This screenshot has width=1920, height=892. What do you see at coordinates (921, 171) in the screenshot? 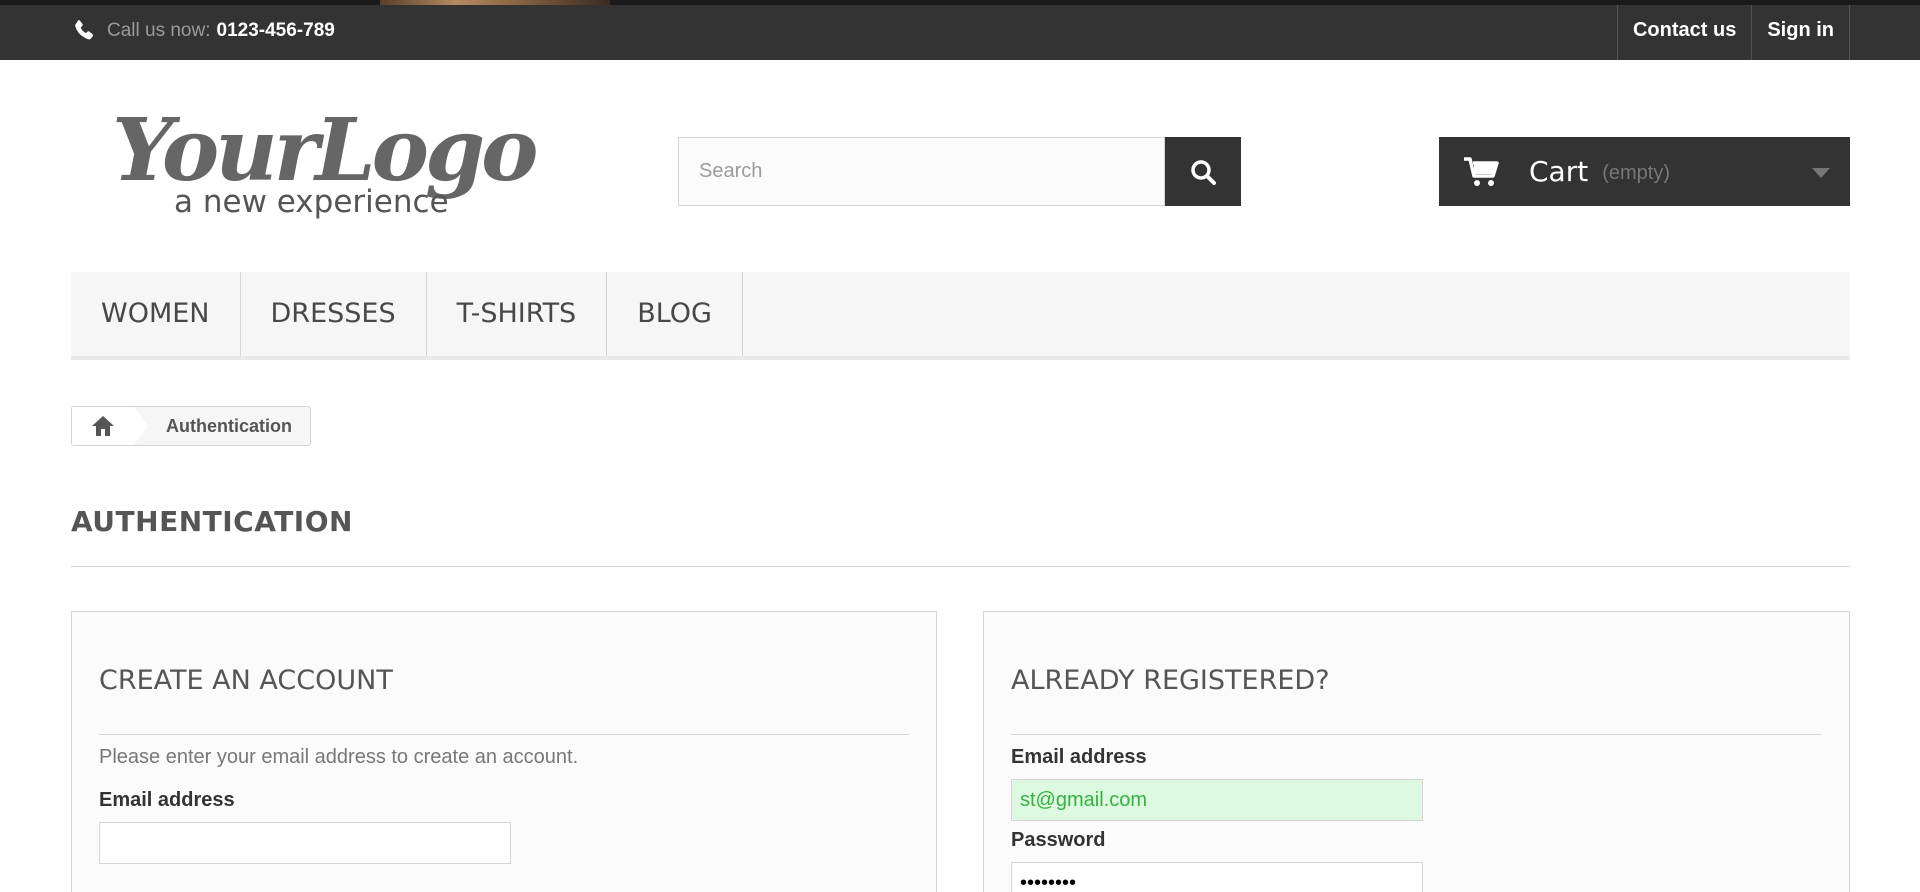
I see `search-input` at bounding box center [921, 171].